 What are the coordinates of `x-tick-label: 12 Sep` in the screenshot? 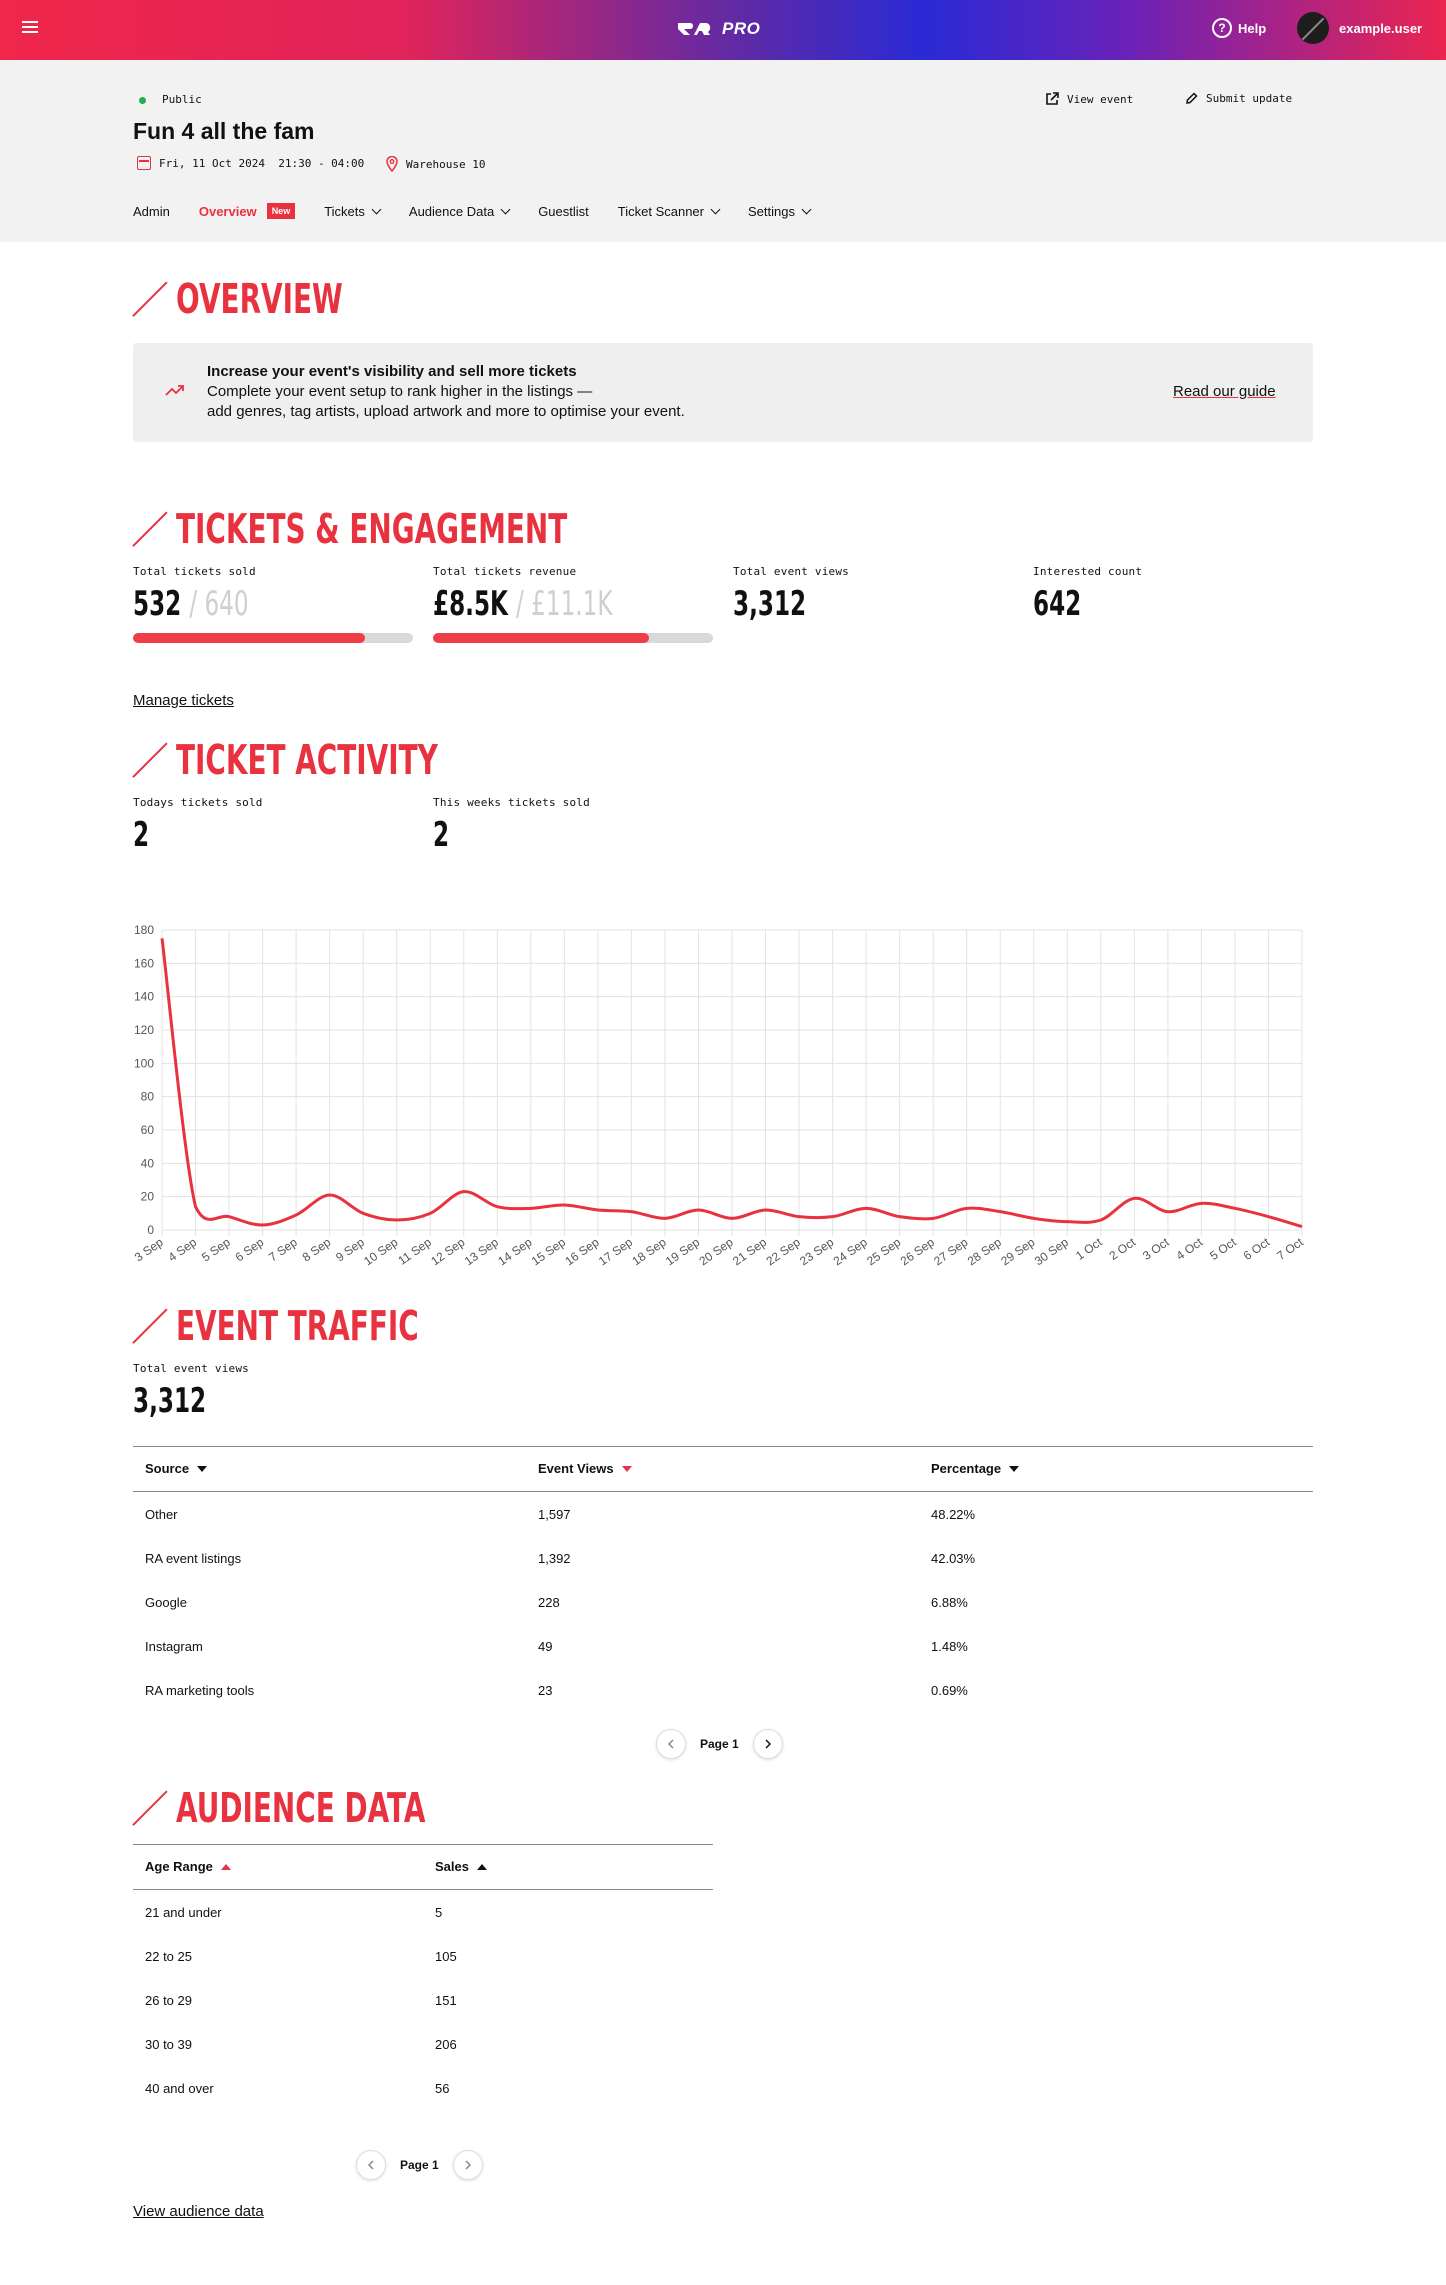 It's located at (447, 1251).